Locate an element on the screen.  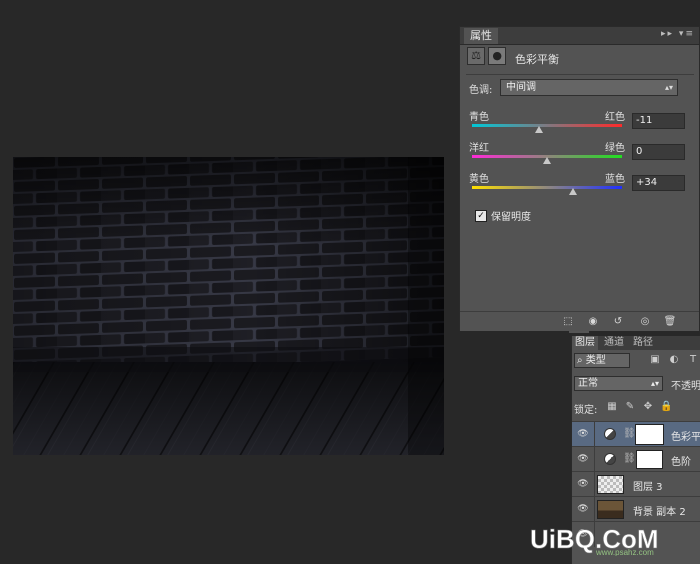
check-icon: ✓ is located at coordinates (481, 215).